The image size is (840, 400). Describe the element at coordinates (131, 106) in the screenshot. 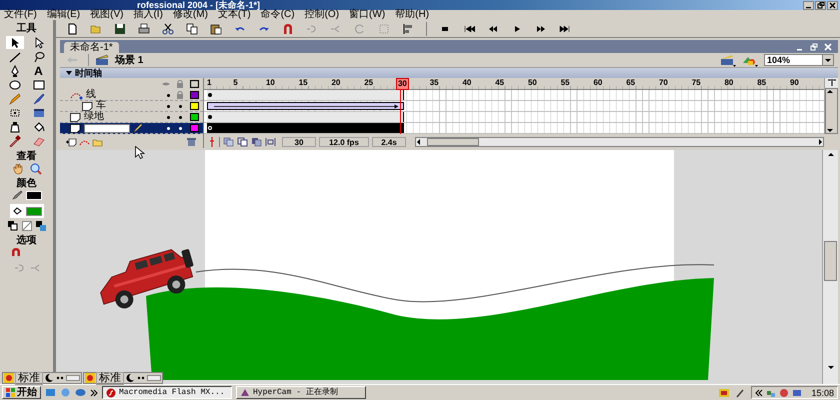

I see `layer-row: 车` at that location.